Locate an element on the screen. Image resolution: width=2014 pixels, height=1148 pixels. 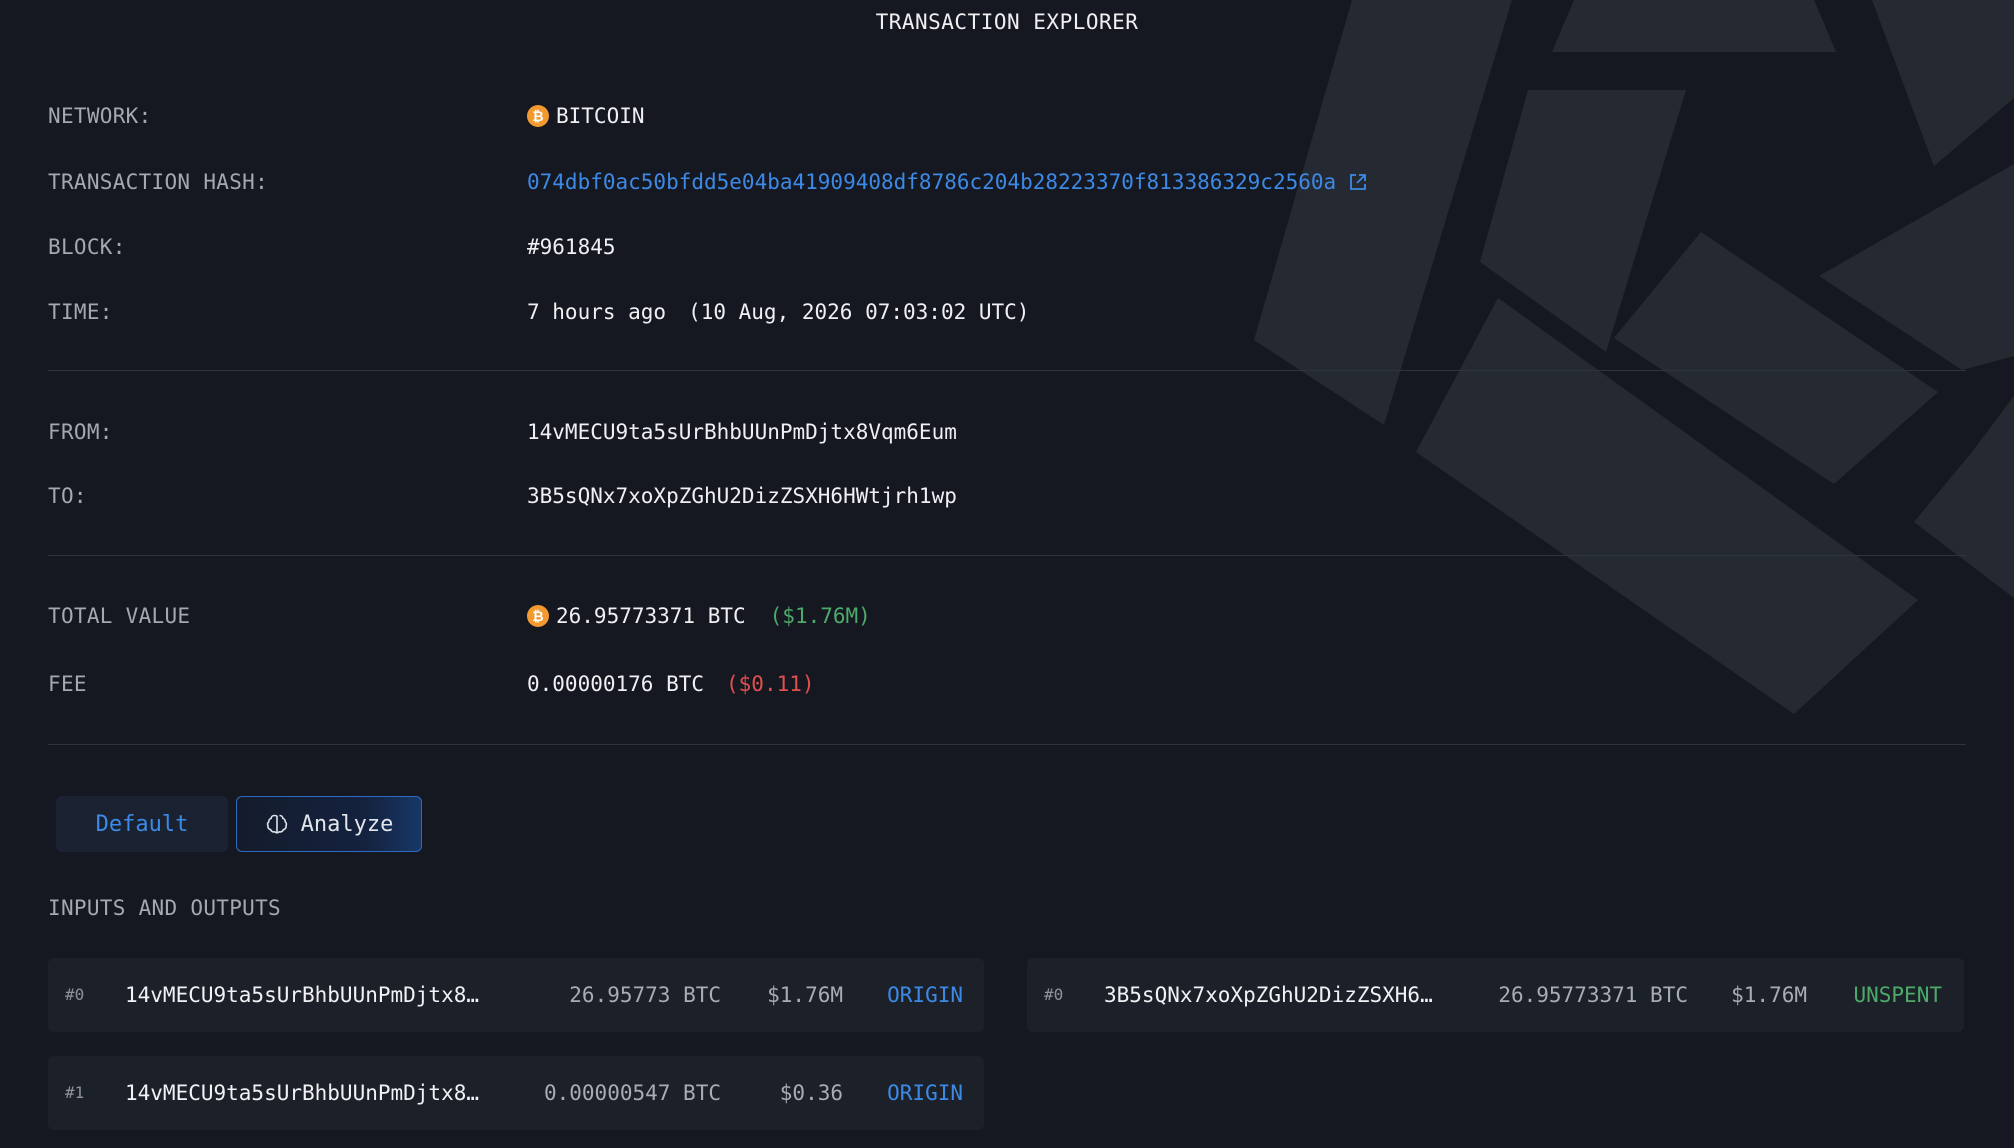
fee-btc: 0.00000176 BTC is located at coordinates (616, 684).